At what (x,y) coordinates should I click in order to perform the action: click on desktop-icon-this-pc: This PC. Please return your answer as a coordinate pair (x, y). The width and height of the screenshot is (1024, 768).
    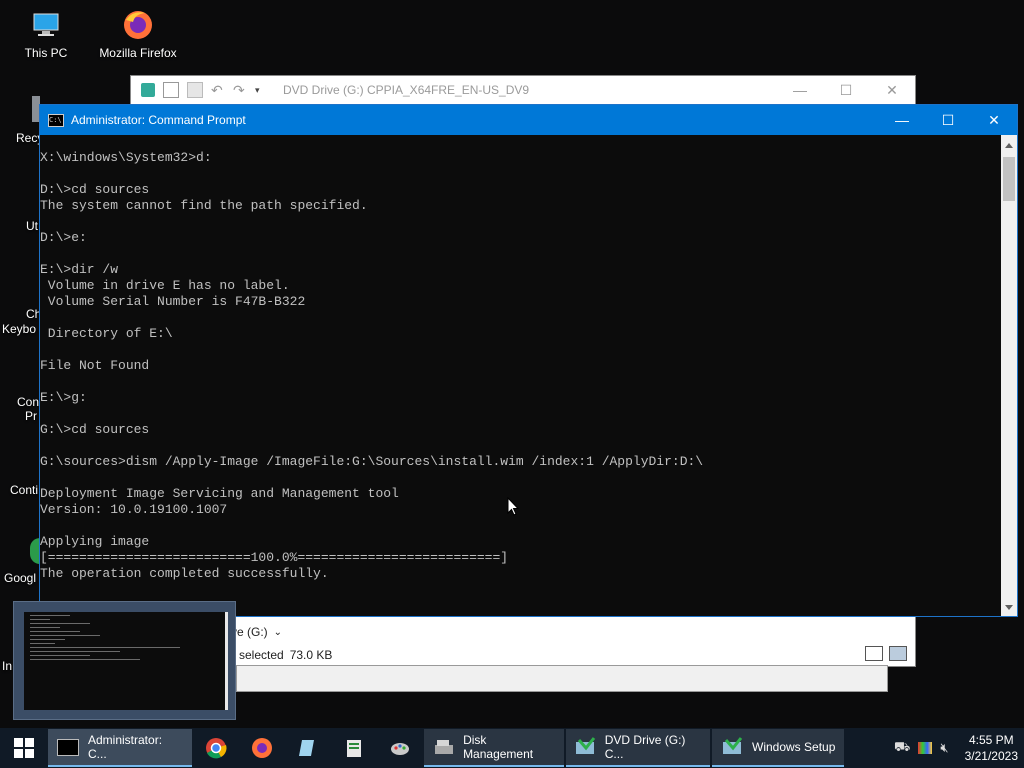
    Looking at the image, I should click on (46, 34).